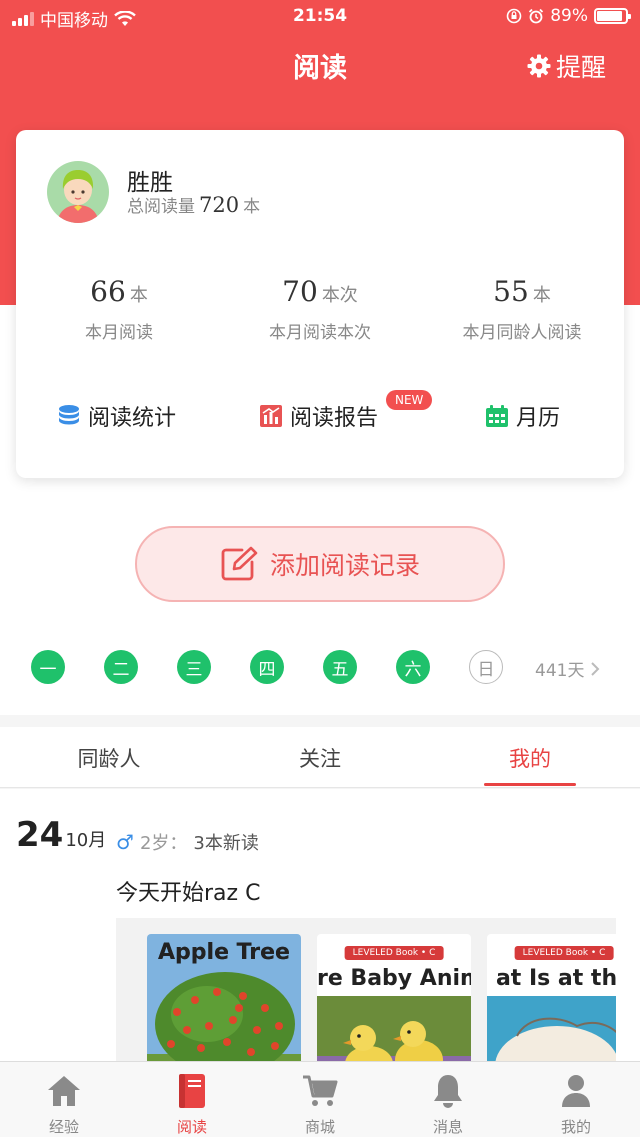 This screenshot has height=1137, width=640. What do you see at coordinates (339, 295) in the screenshot?
I see `stat-unit: 本次` at bounding box center [339, 295].